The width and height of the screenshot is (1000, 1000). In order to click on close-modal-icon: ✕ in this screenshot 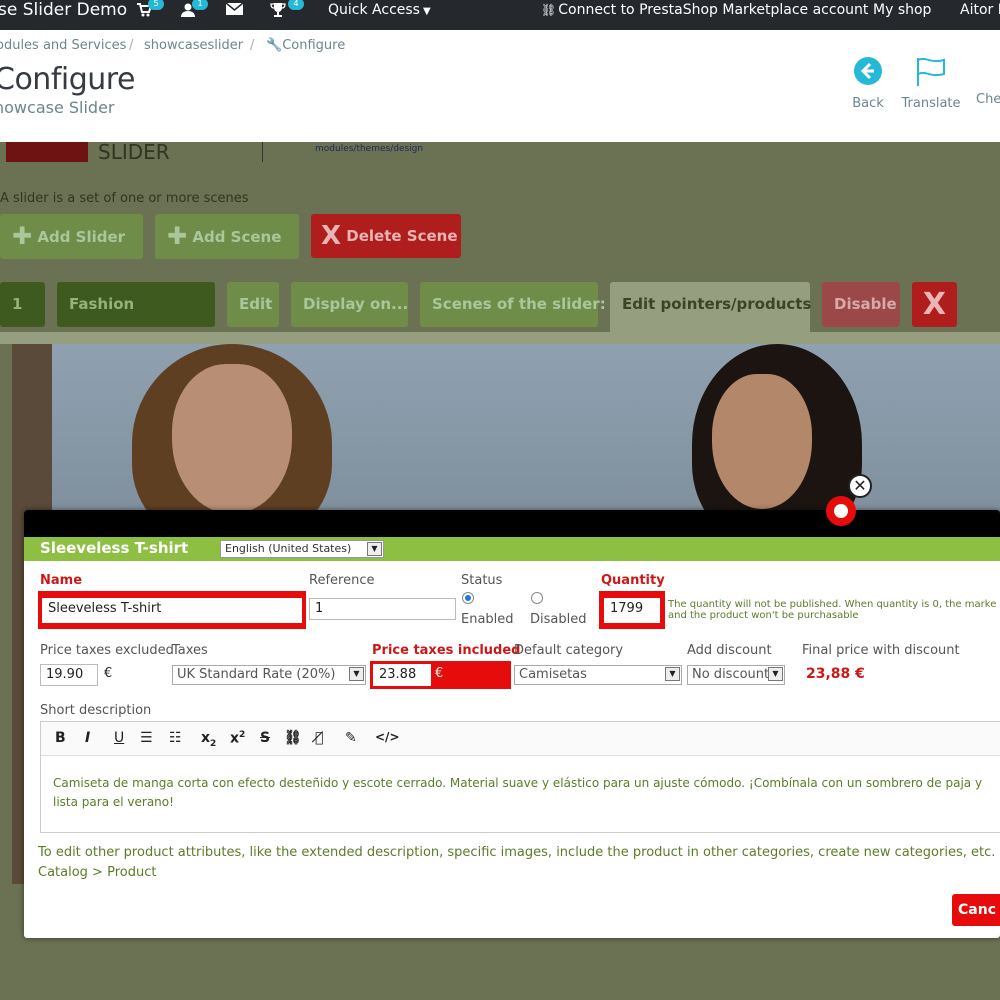, I will do `click(860, 486)`.